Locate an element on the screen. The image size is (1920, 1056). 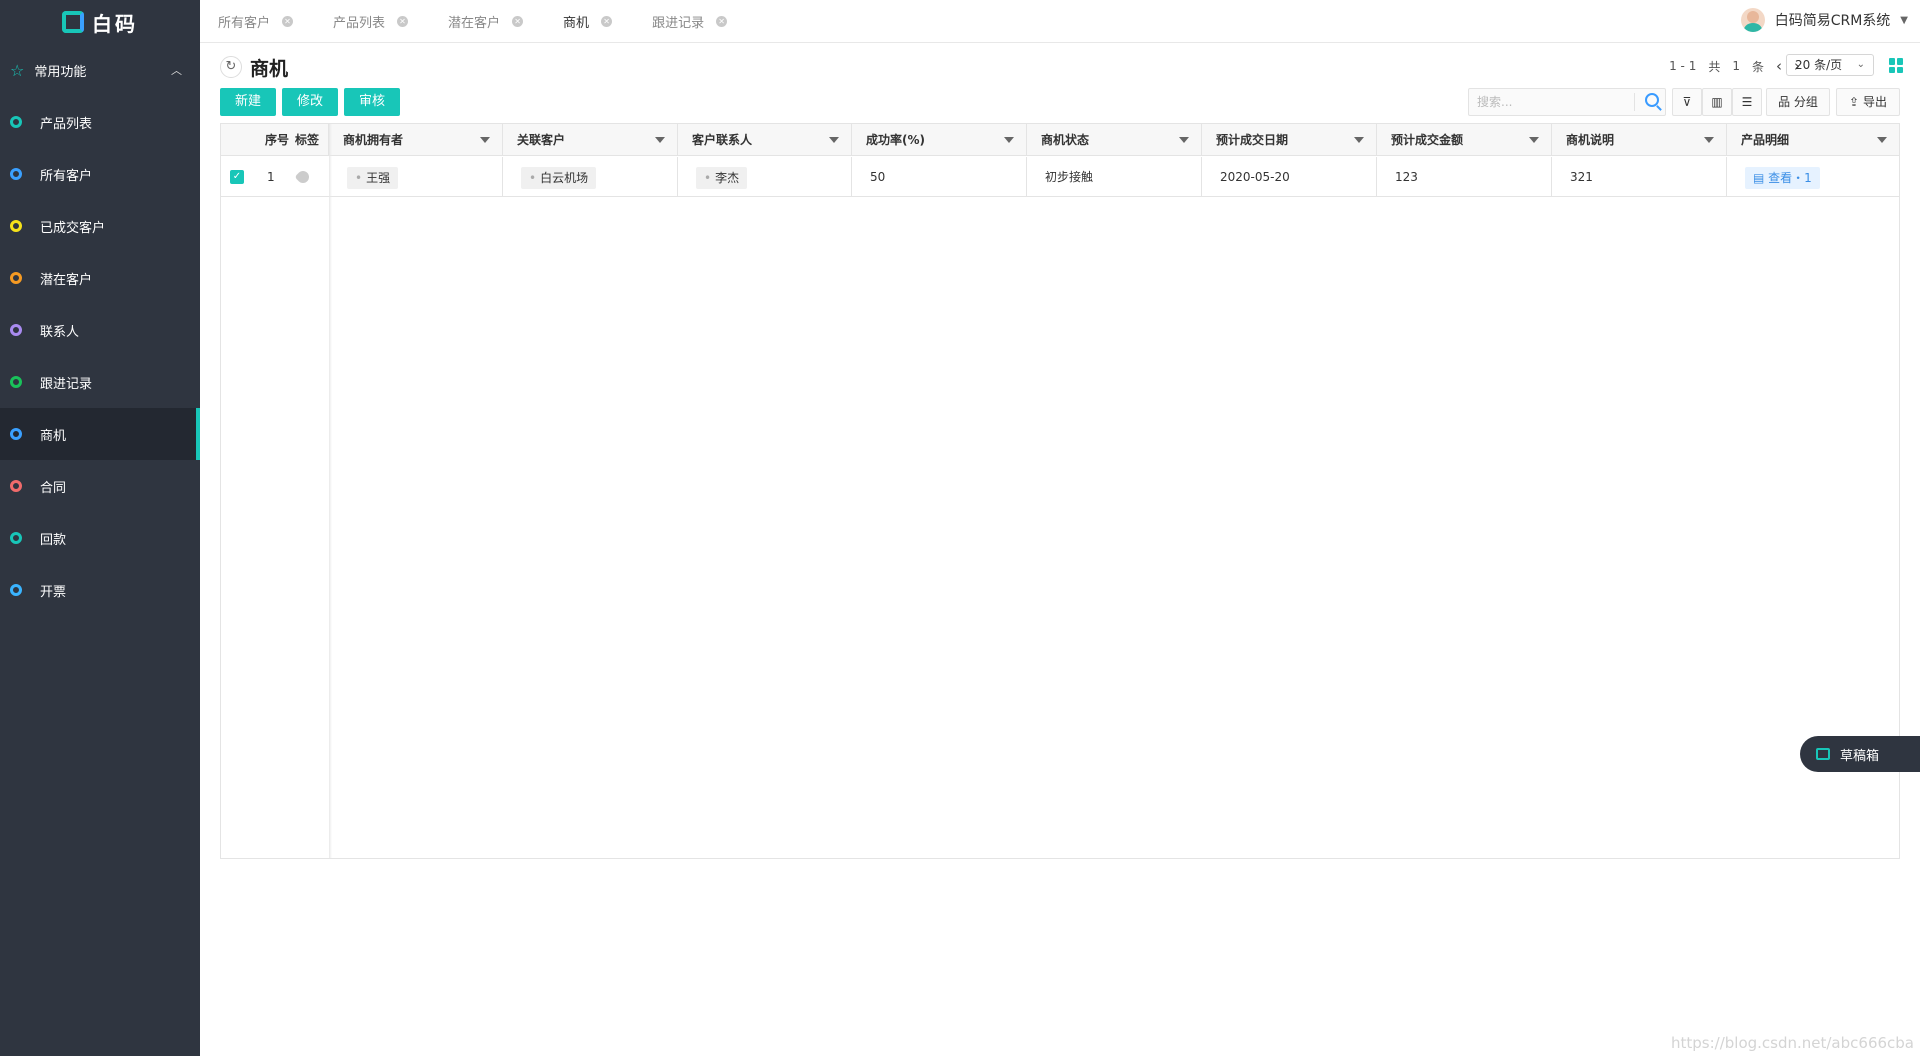
cell-product-detail: ▤ 查看・1 is located at coordinates (1813, 177).